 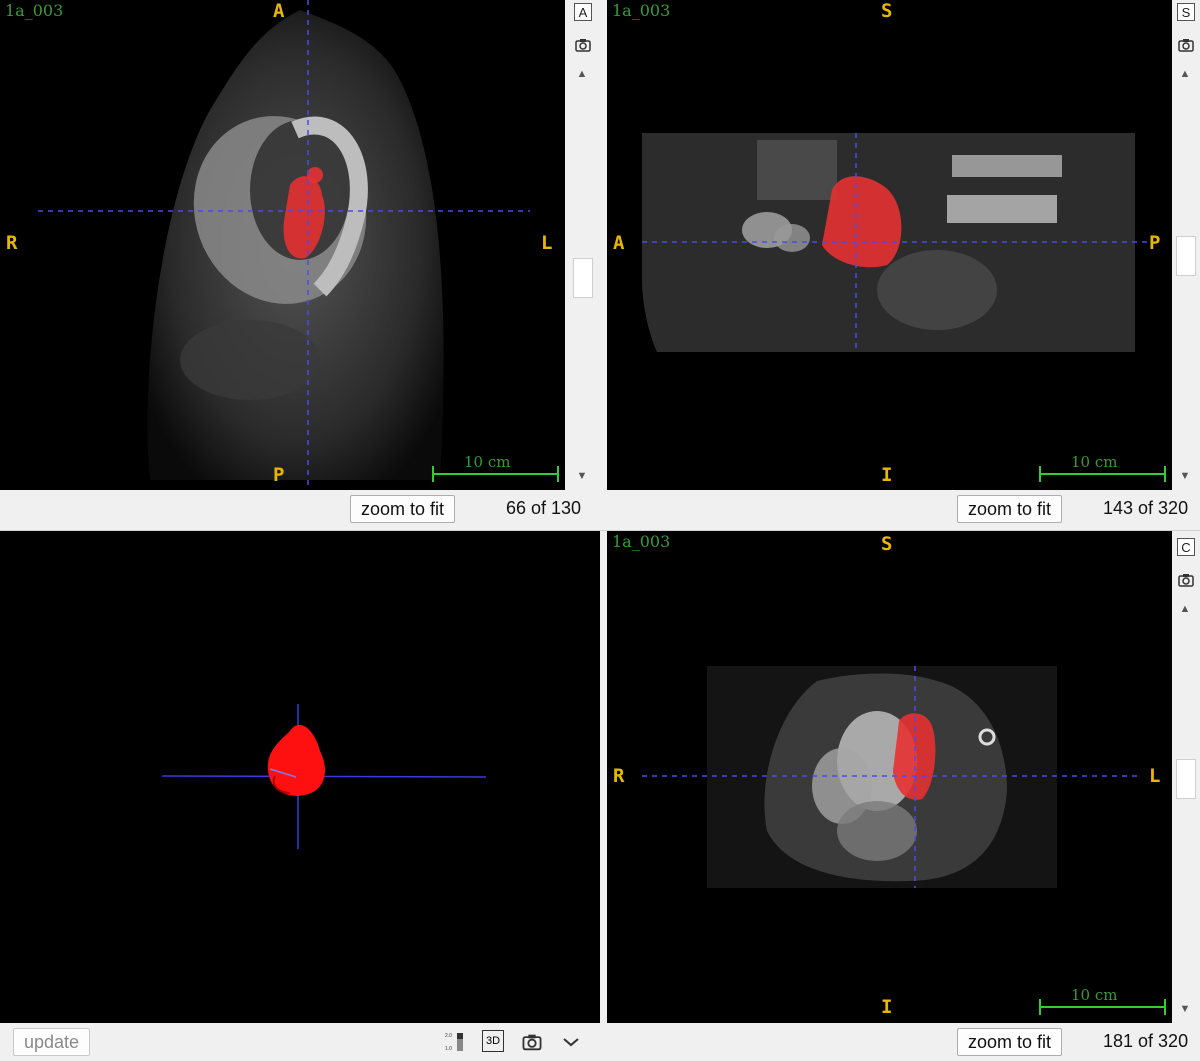 I want to click on coronal-sidebar: C ▲ ▼, so click(x=1186, y=777).